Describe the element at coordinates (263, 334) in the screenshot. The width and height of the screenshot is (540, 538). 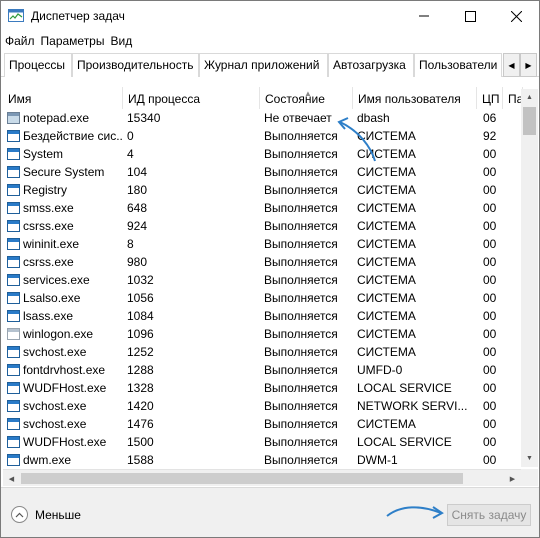
I see `table-row: winlogon.exe 1096 Выполняется СИСТЕМА 00` at that location.